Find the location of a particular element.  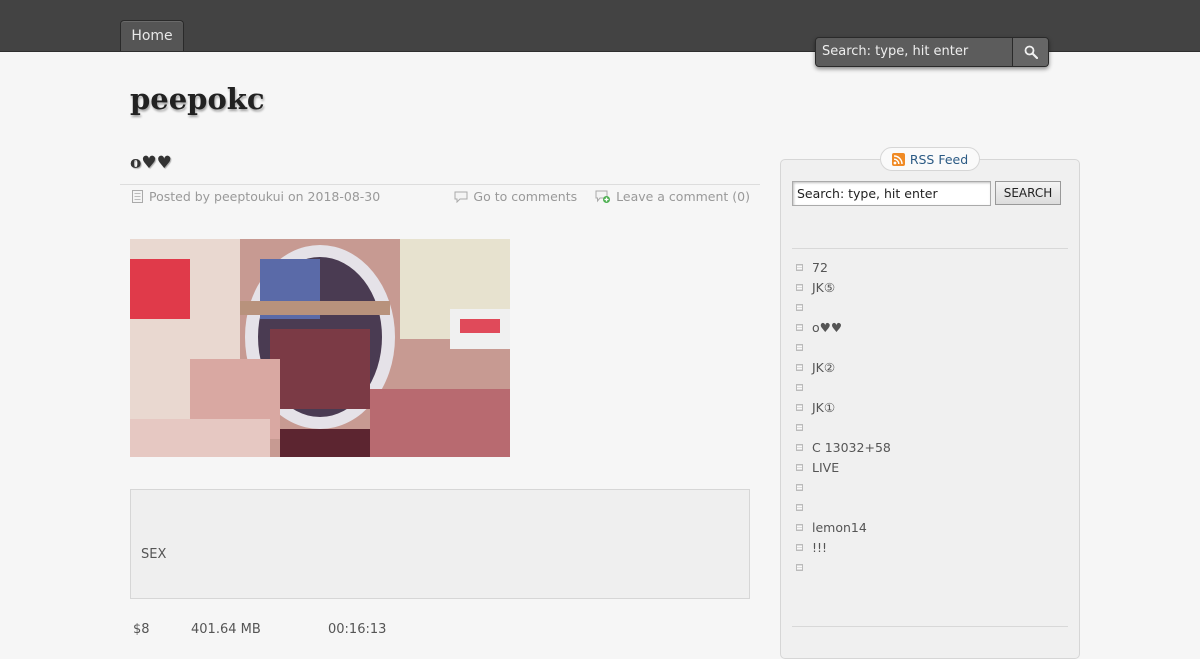

list-item: !!! is located at coordinates (931, 547).